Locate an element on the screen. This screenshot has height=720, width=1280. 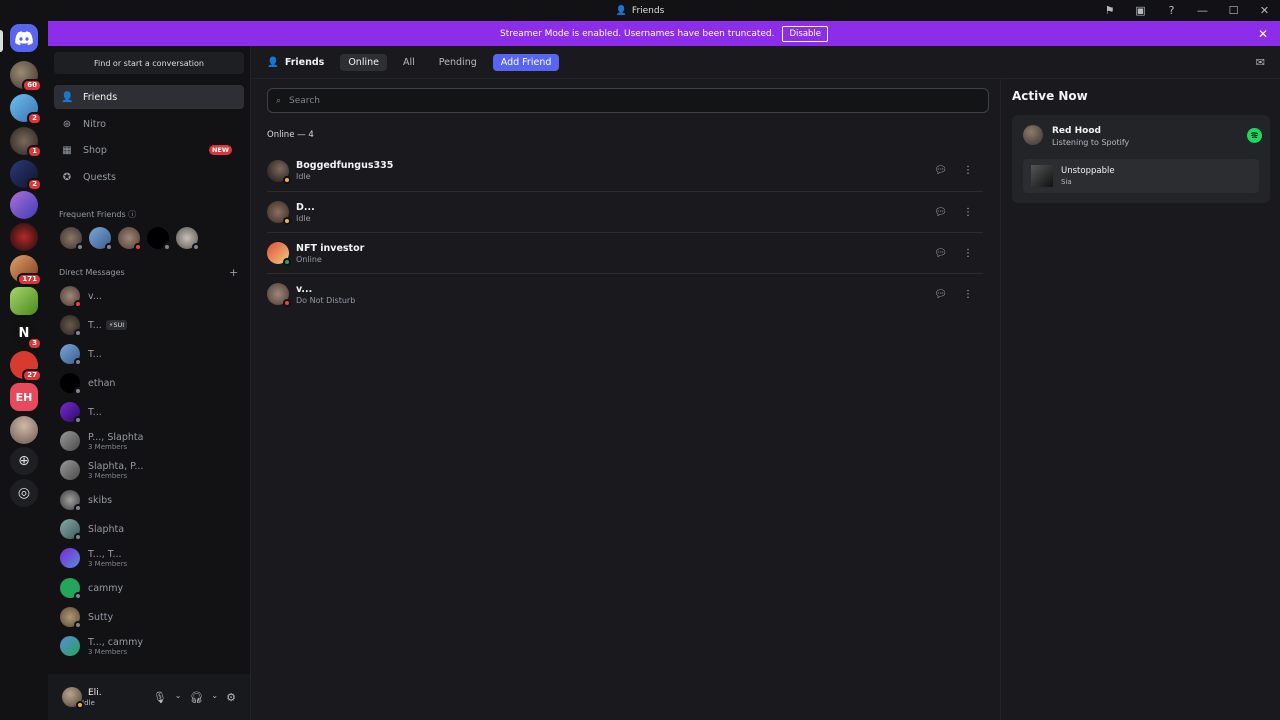
friend-row: v... Do Not Disturb 💬︎ ⋮ is located at coordinates (625, 293).